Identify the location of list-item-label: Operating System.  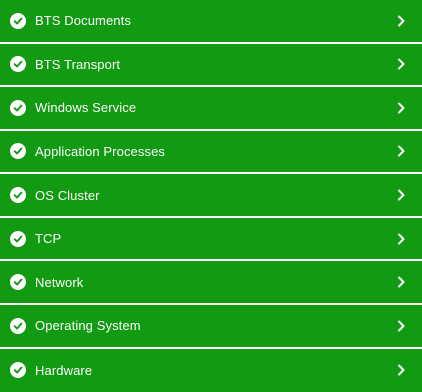
(88, 326).